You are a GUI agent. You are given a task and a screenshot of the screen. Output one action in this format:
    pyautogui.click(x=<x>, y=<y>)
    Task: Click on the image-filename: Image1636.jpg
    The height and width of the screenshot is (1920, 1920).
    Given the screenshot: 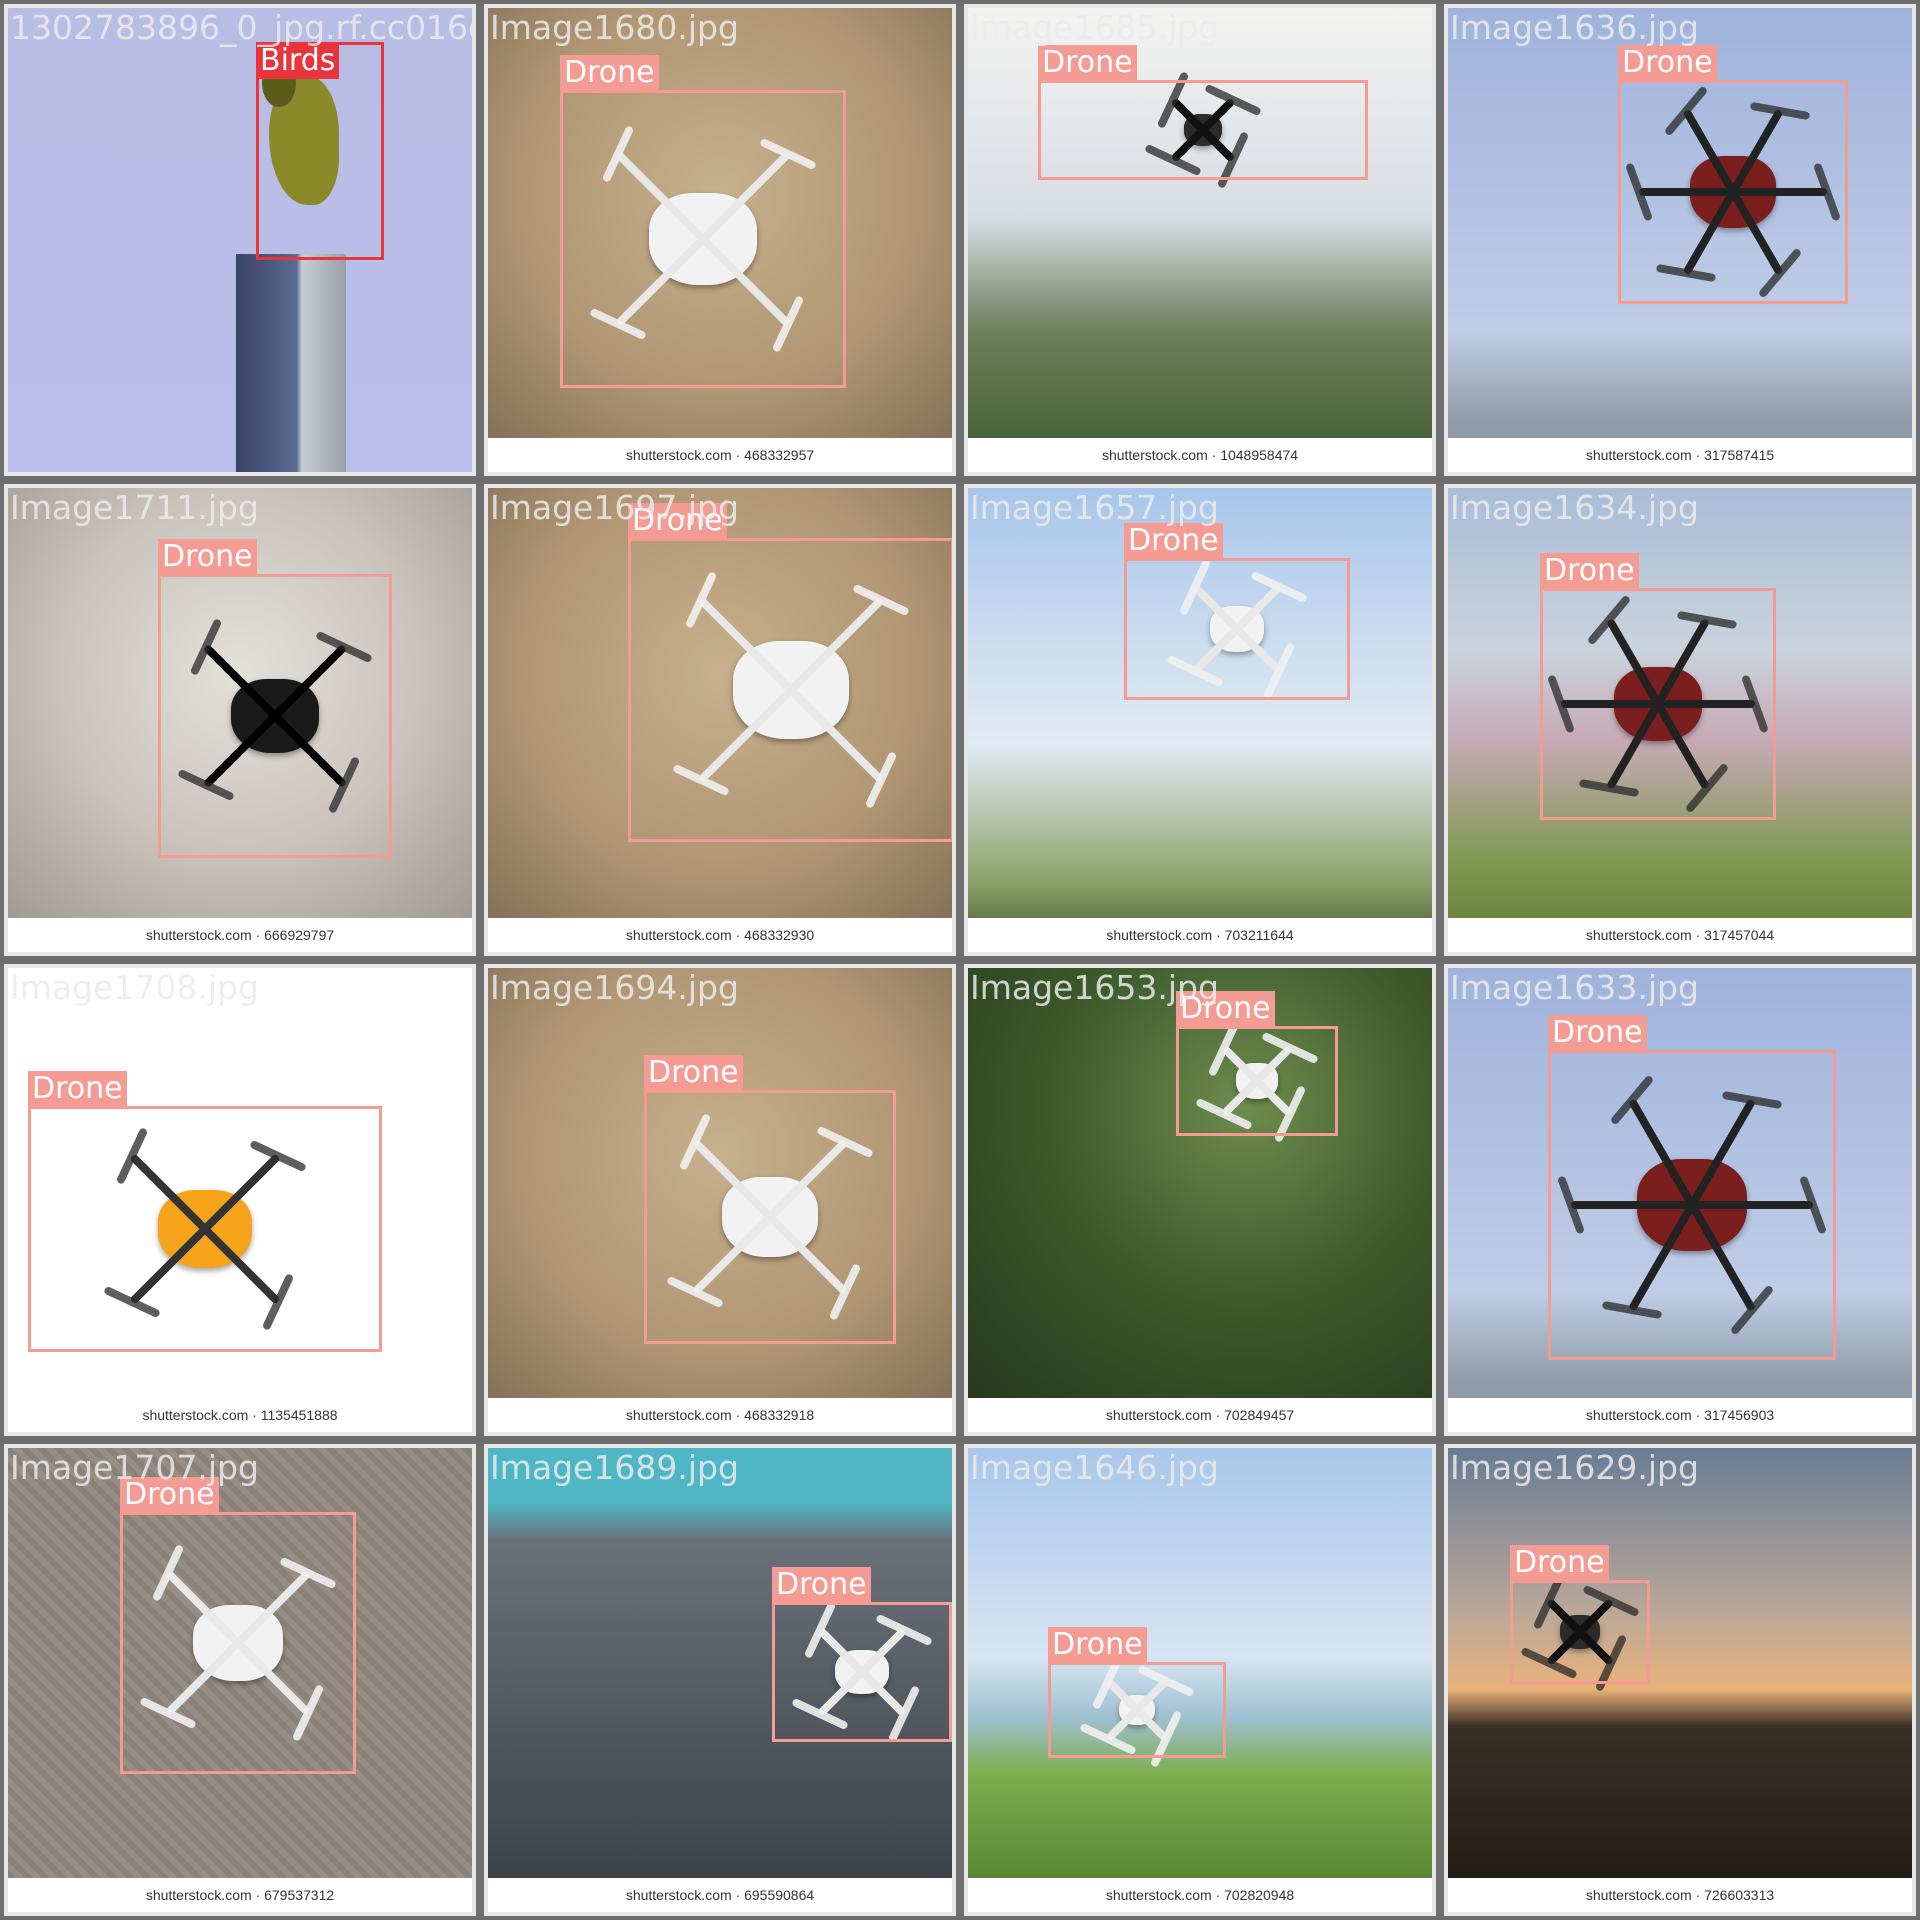 What is the action you would take?
    pyautogui.click(x=1574, y=27)
    